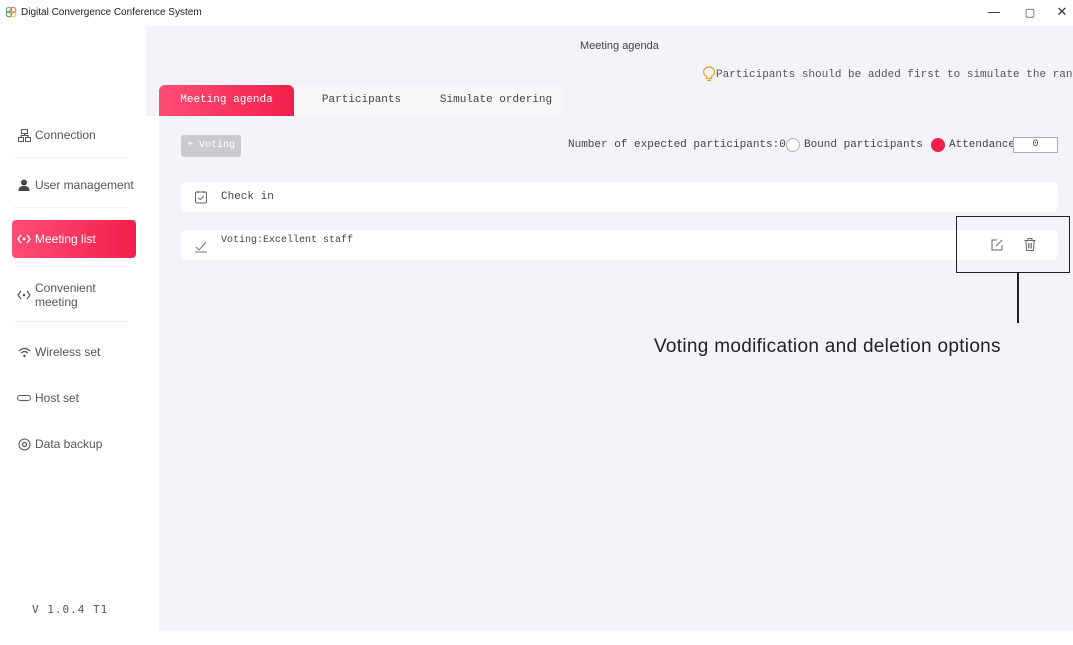  I want to click on attendance-label: Attendance, so click(982, 145).